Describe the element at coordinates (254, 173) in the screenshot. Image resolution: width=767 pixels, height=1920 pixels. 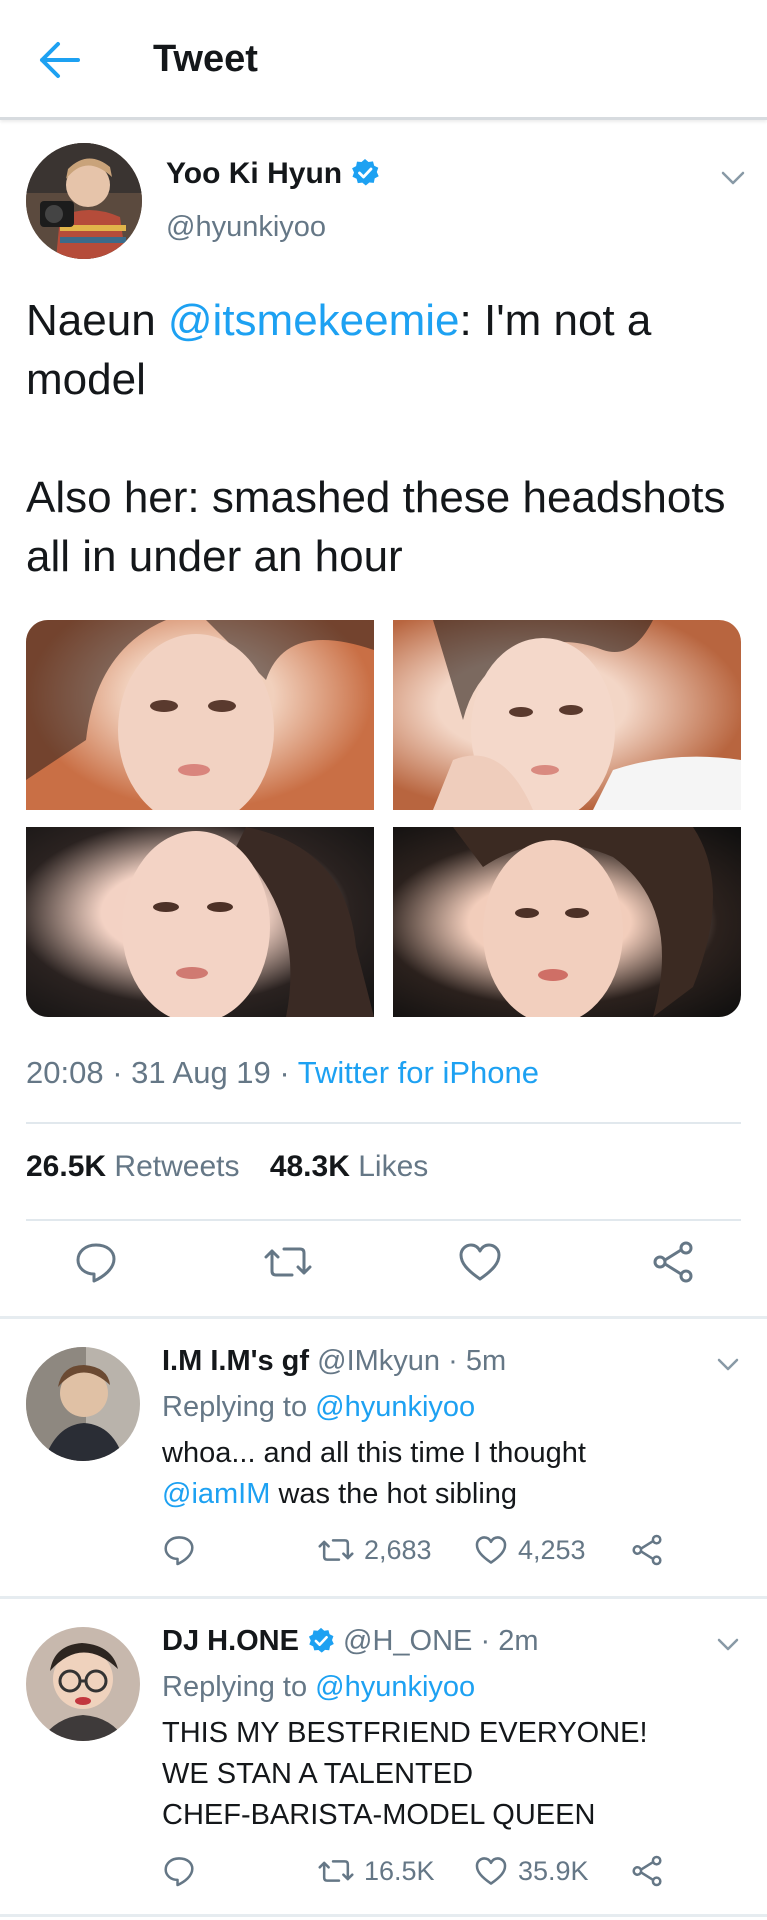
I see `author-name-text: Yoo Ki Hyun` at that location.